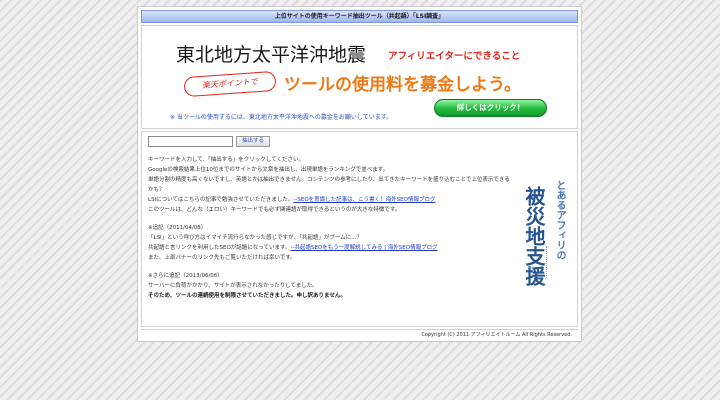 The height and width of the screenshot is (400, 720). Describe the element at coordinates (253, 141) in the screenshot. I see `extract-button: 抽出する` at that location.